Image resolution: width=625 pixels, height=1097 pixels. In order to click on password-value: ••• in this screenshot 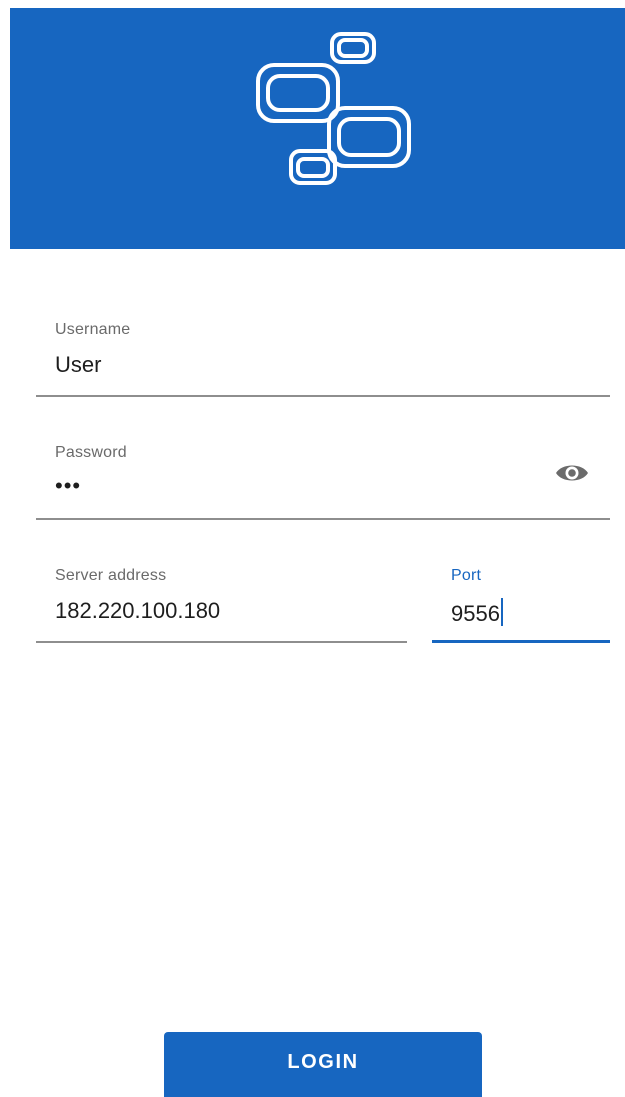, I will do `click(68, 486)`.